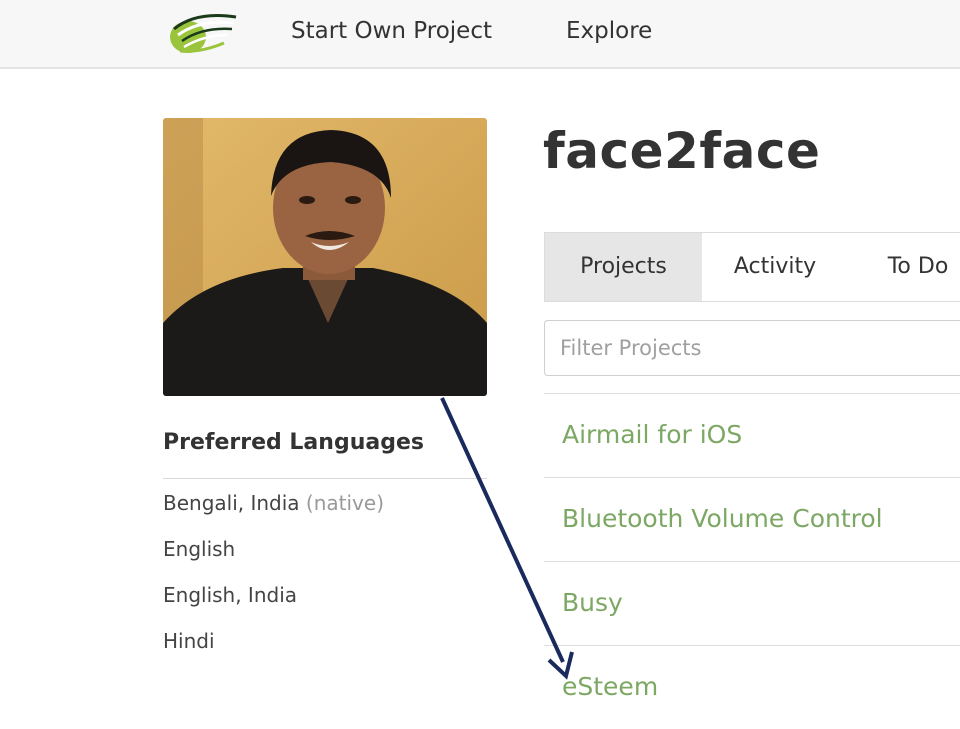  What do you see at coordinates (325, 478) in the screenshot?
I see `divider` at bounding box center [325, 478].